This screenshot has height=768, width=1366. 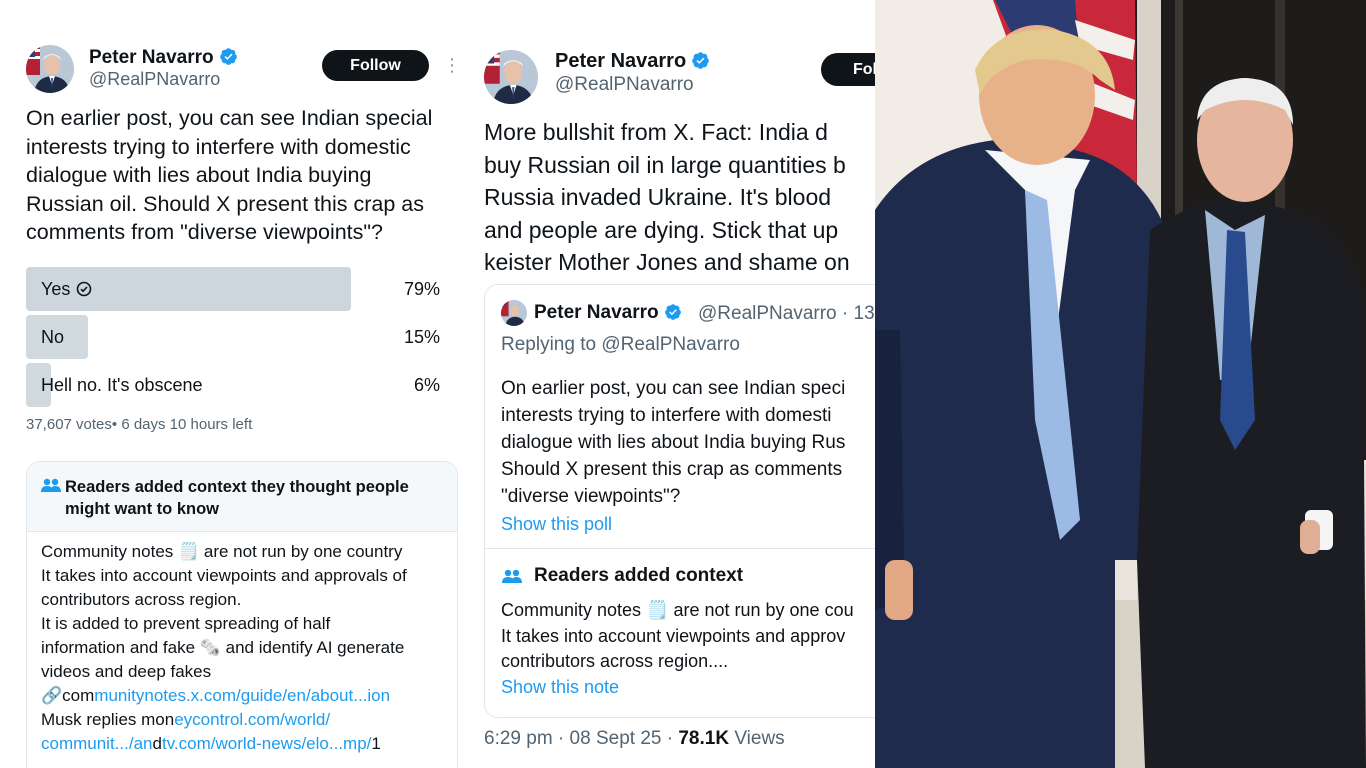 I want to click on views-count: 78.1K, so click(x=704, y=738).